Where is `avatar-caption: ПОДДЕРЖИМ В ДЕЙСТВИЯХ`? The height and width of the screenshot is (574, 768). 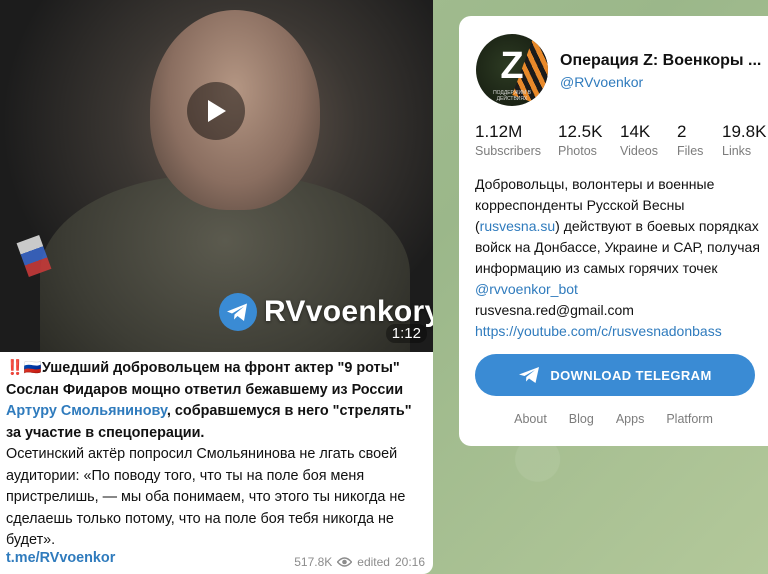 avatar-caption: ПОДДЕРЖИМ В ДЕЙСТВИЯХ is located at coordinates (512, 96).